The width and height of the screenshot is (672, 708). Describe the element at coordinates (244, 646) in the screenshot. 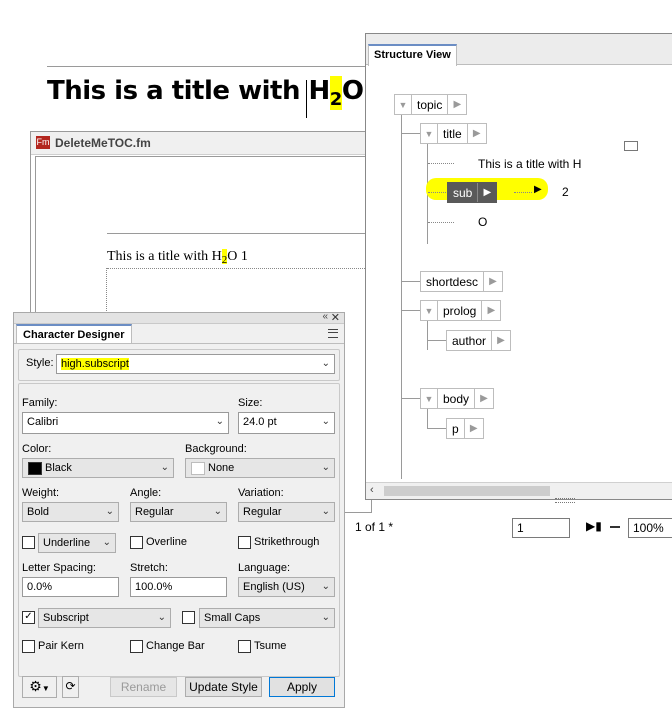

I see `tsume-checkbox` at that location.